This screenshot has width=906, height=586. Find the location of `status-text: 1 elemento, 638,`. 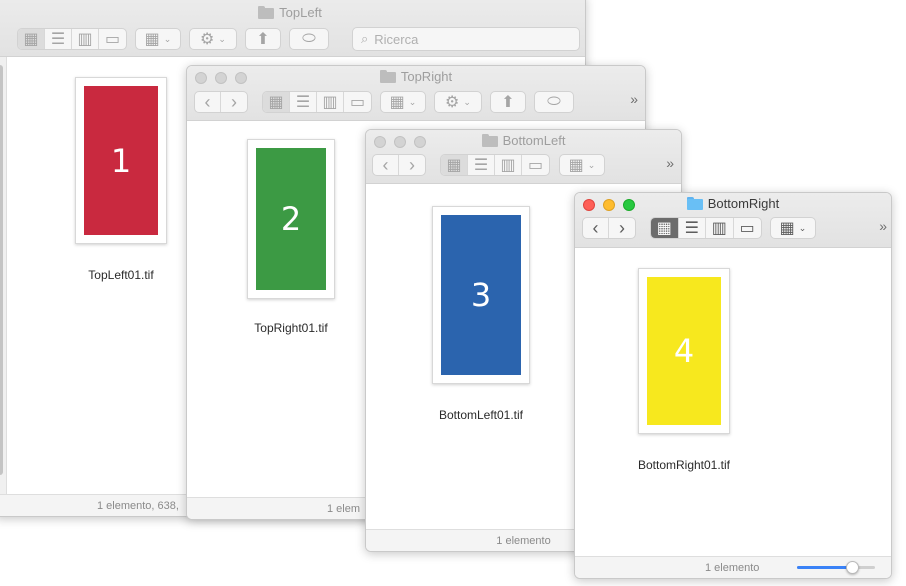

status-text: 1 elemento, 638, is located at coordinates (138, 505).